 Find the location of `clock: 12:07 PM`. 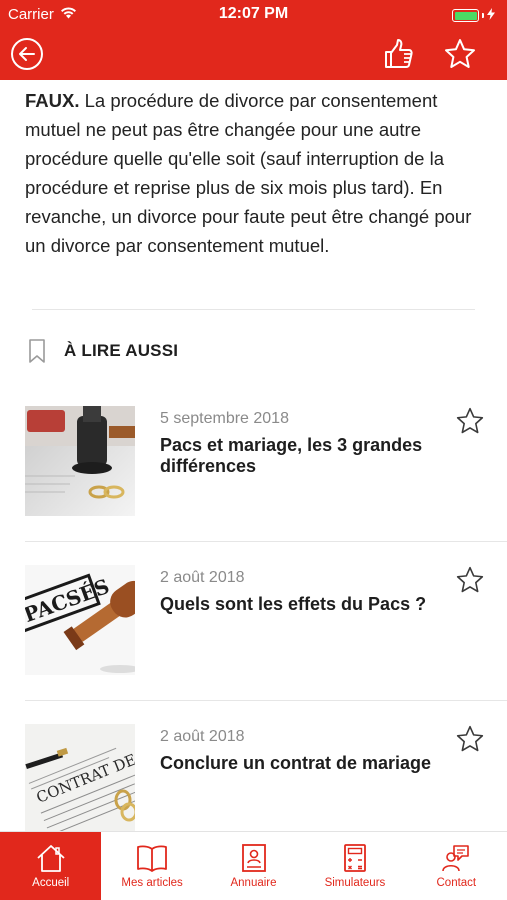

clock: 12:07 PM is located at coordinates (253, 13).